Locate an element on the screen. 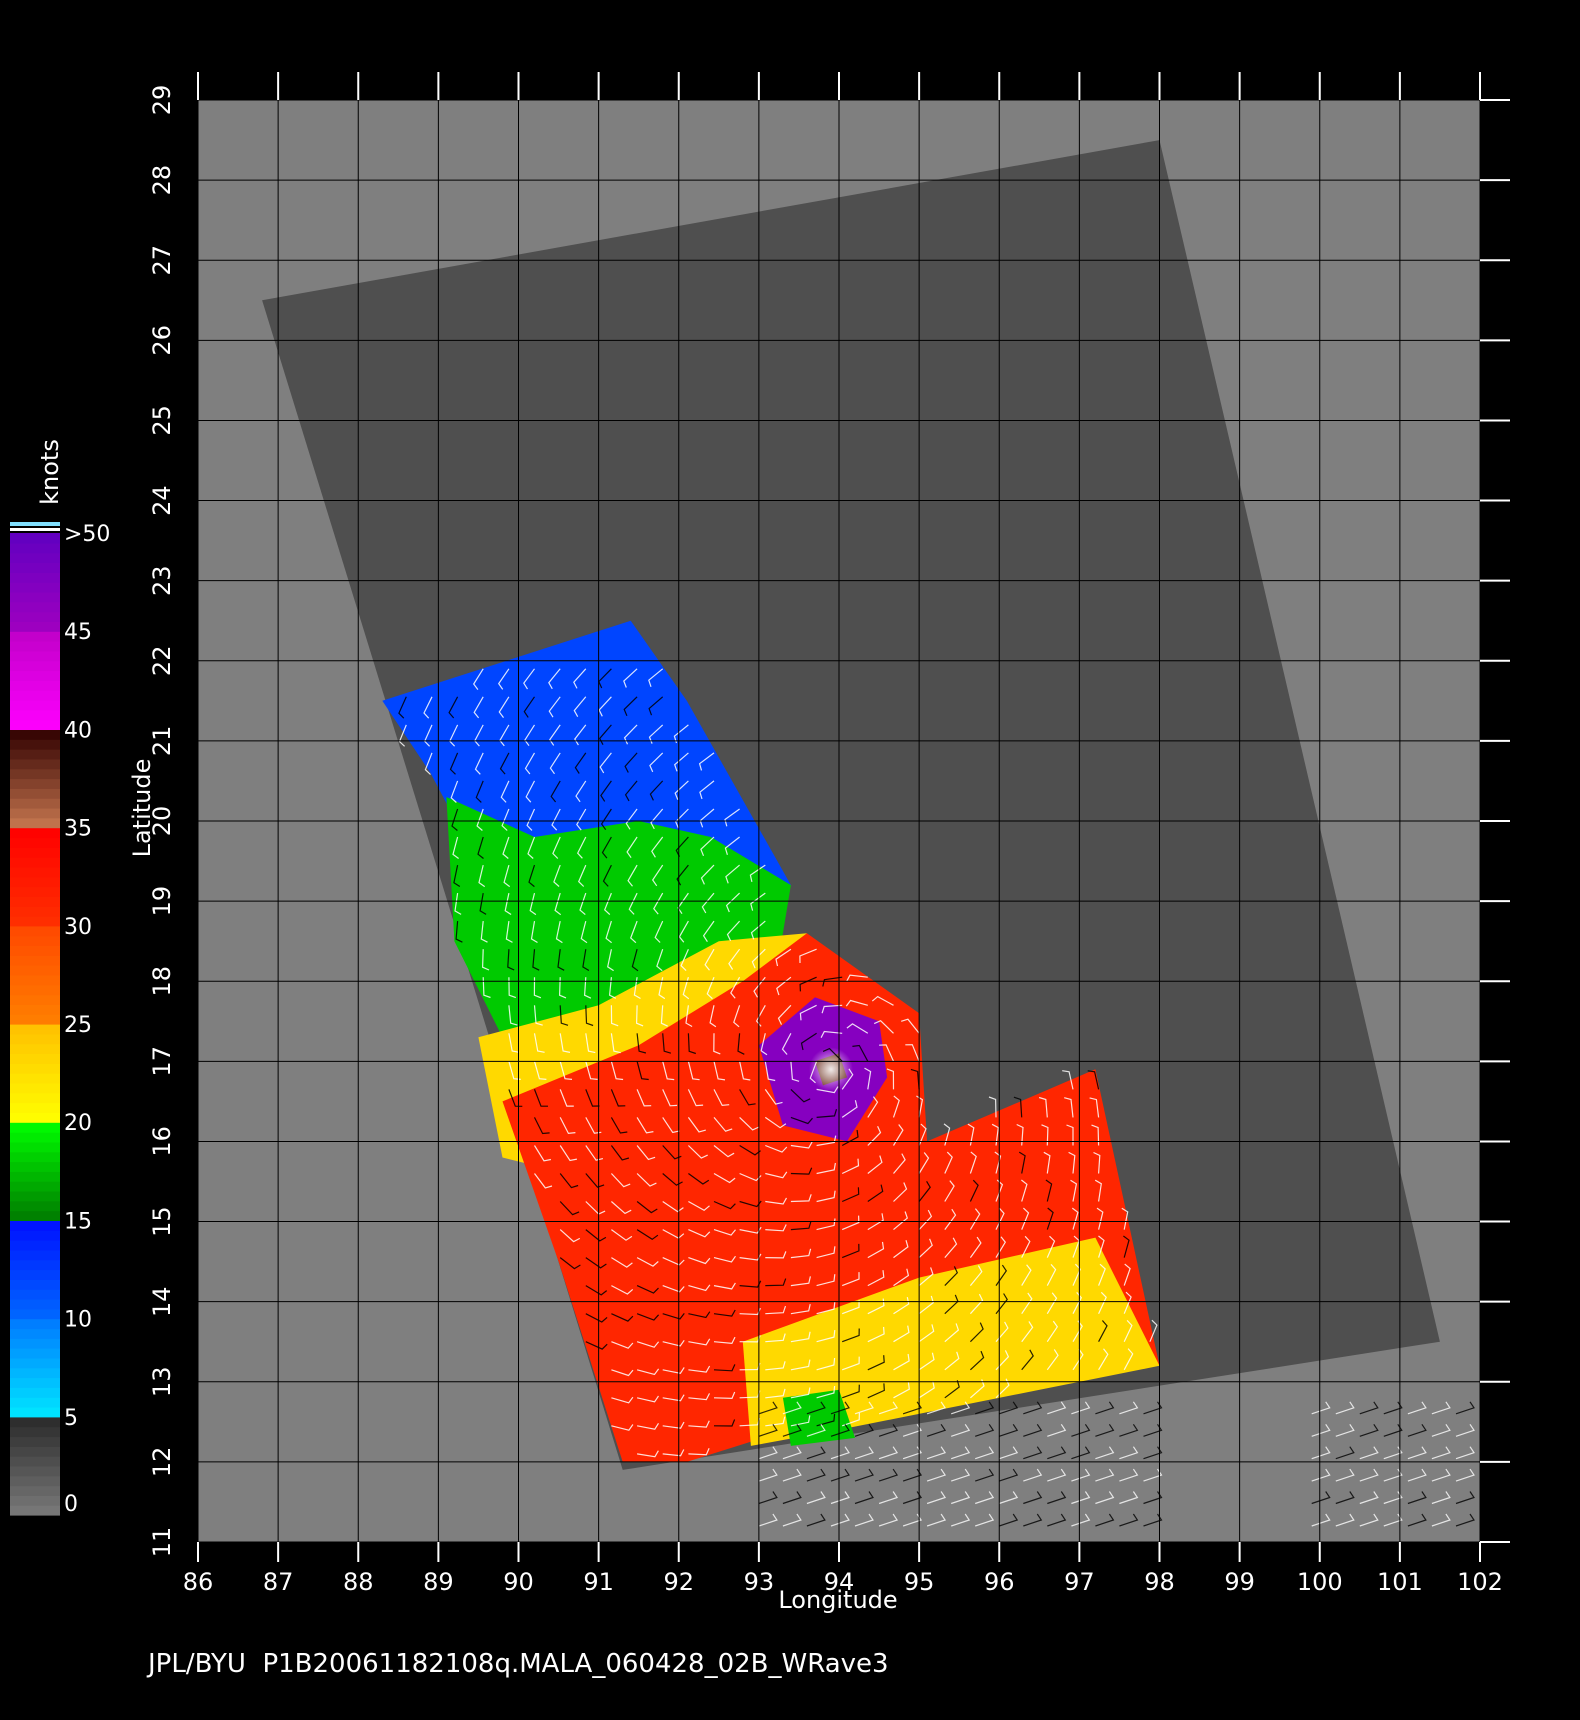 The width and height of the screenshot is (1580, 1720). y-tick-label: 28 is located at coordinates (162, 180).